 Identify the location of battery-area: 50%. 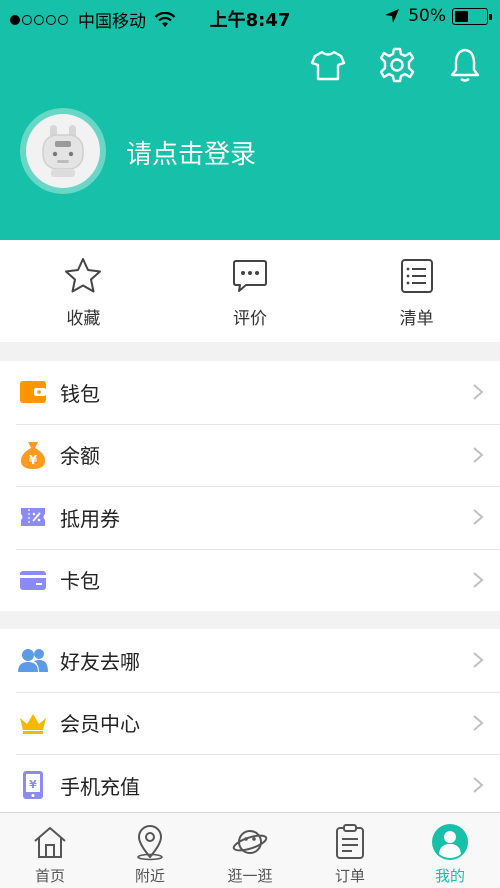
(438, 16).